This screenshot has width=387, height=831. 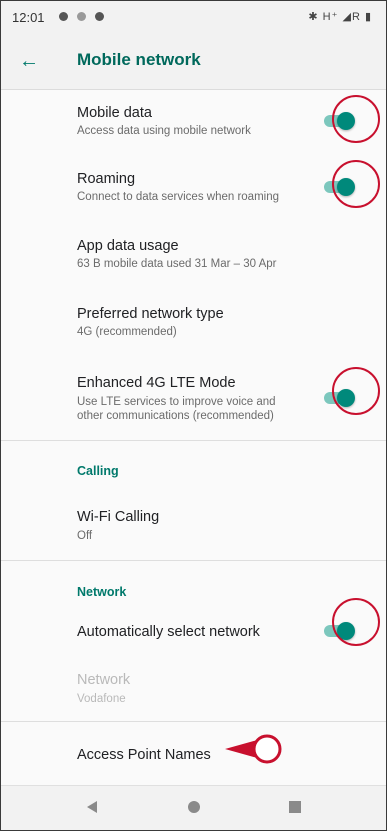 What do you see at coordinates (177, 264) in the screenshot?
I see `app-data-usage-summary: 63 B mobile data used 31 Mar – 30 Apr` at bounding box center [177, 264].